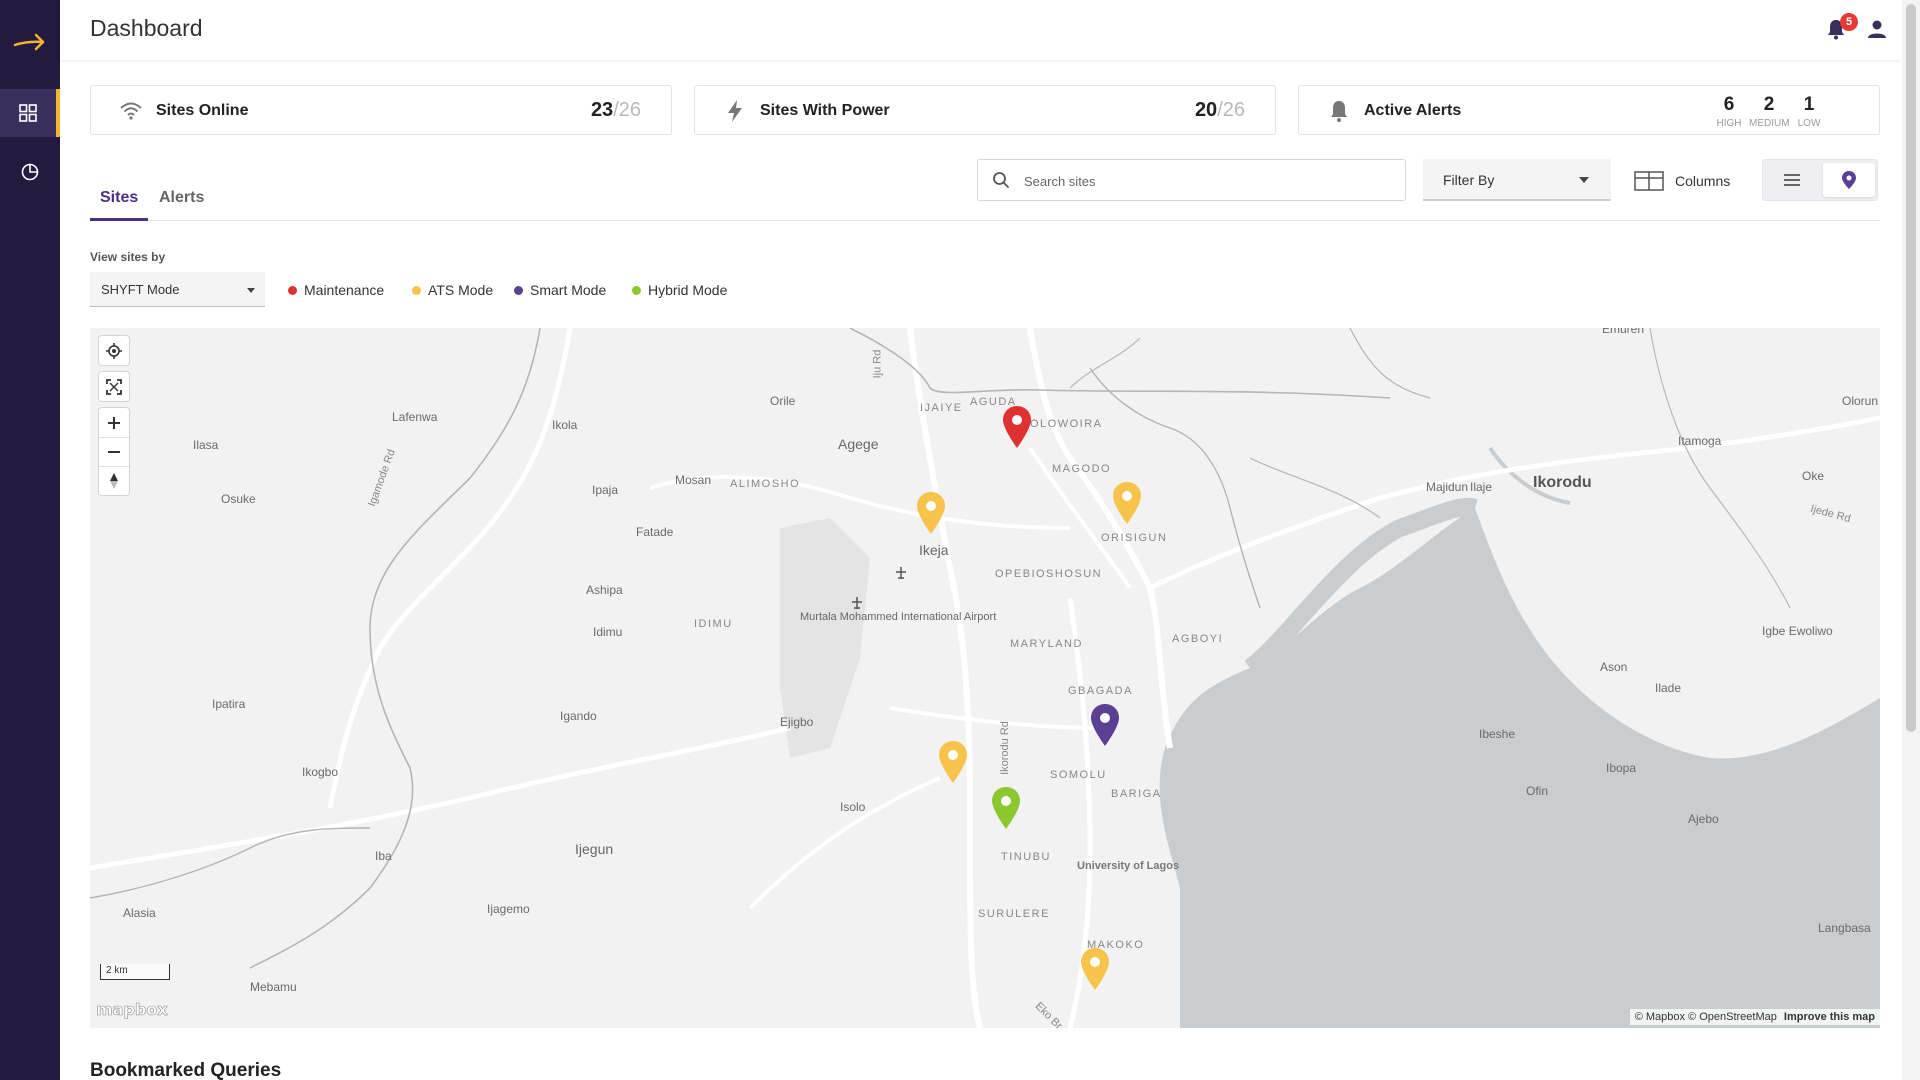 This screenshot has width=1920, height=1080. What do you see at coordinates (1136, 794) in the screenshot?
I see `map-label: BARIGA` at bounding box center [1136, 794].